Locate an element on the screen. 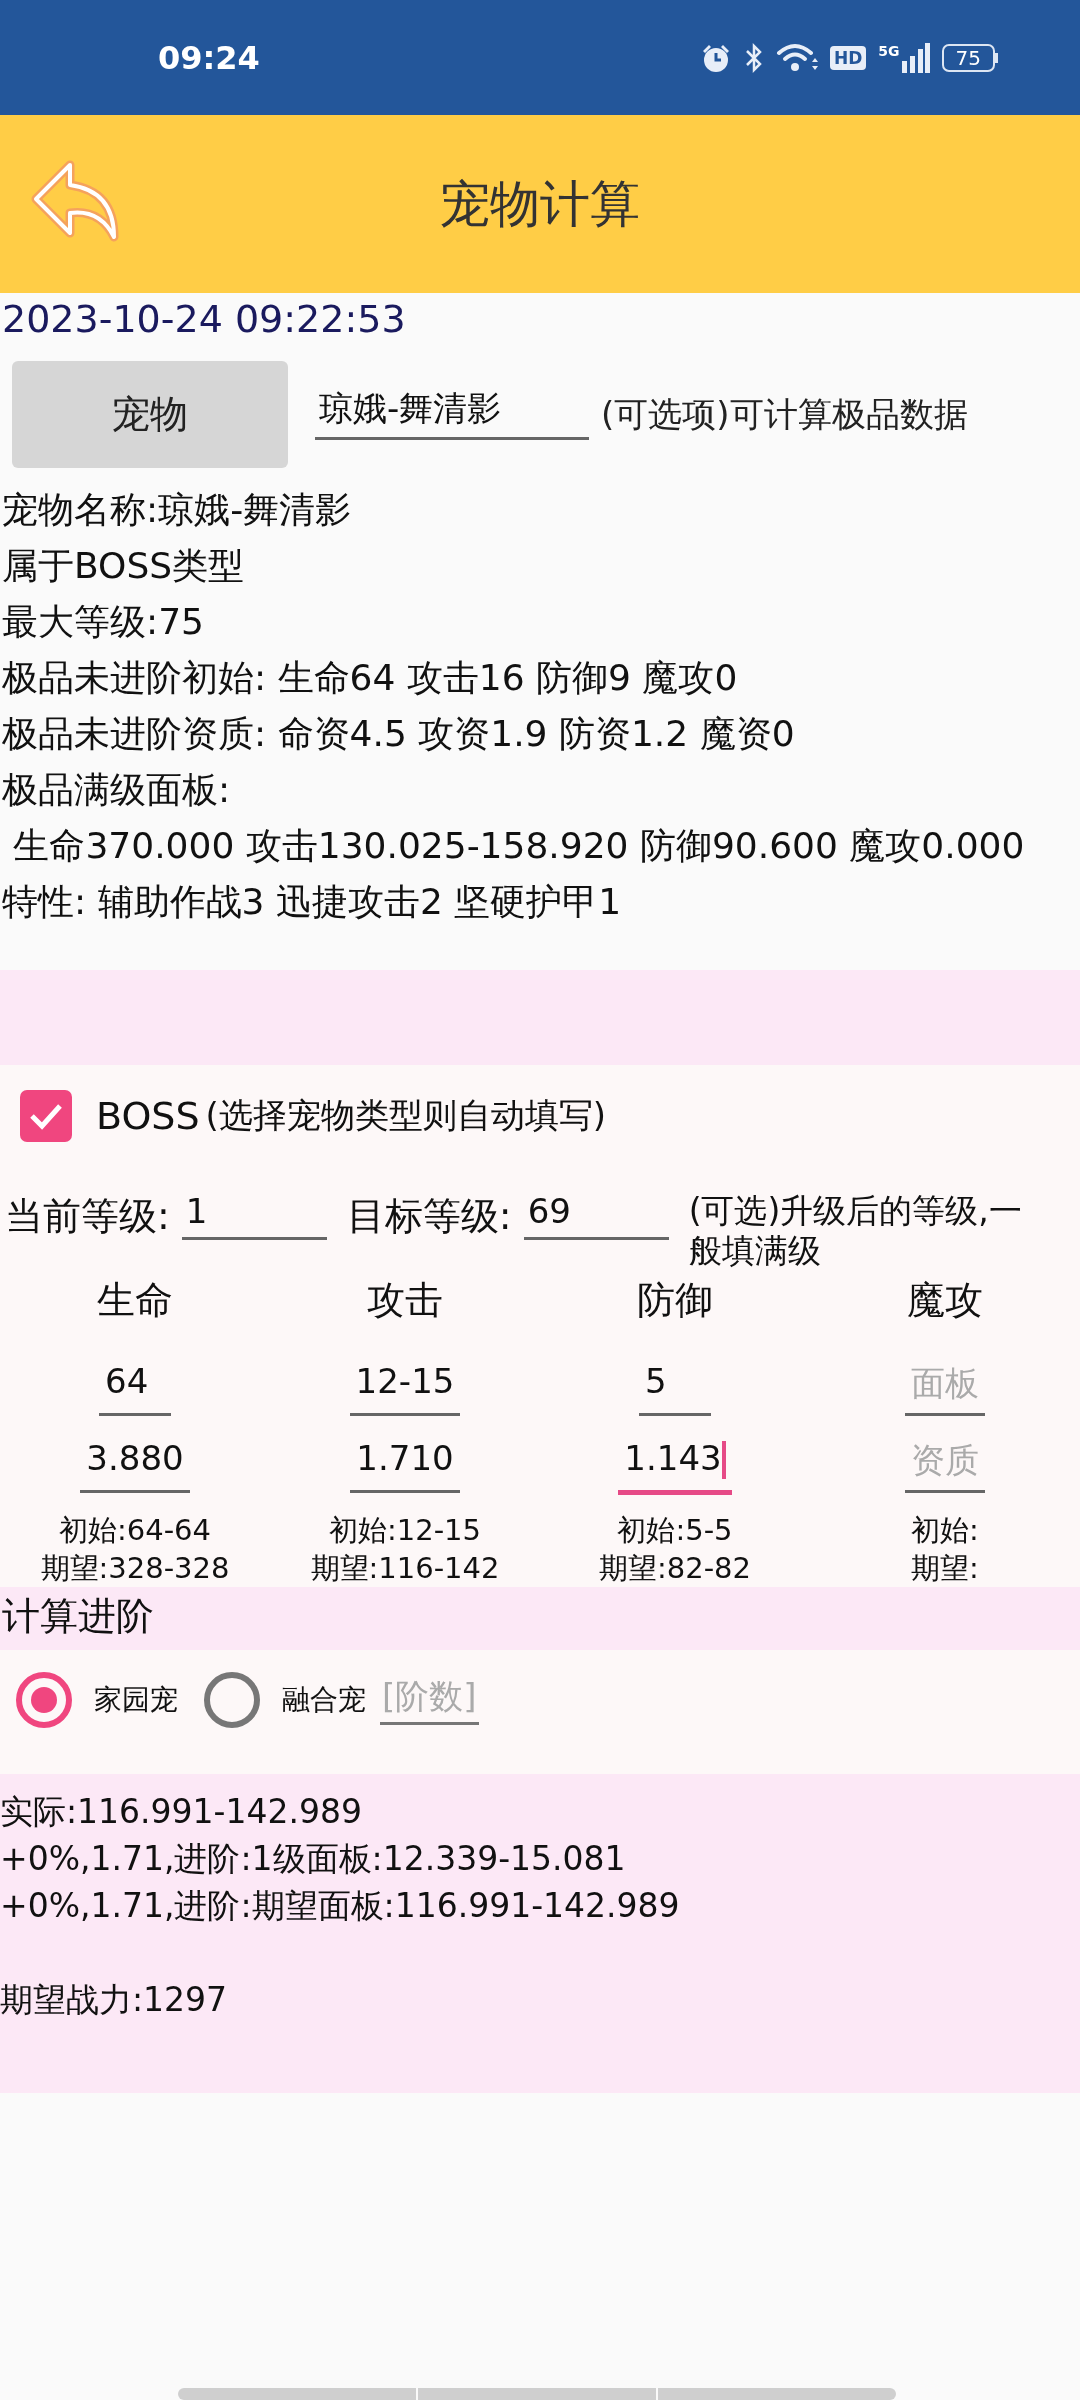  column-header: 魔攻 is located at coordinates (945, 1300).